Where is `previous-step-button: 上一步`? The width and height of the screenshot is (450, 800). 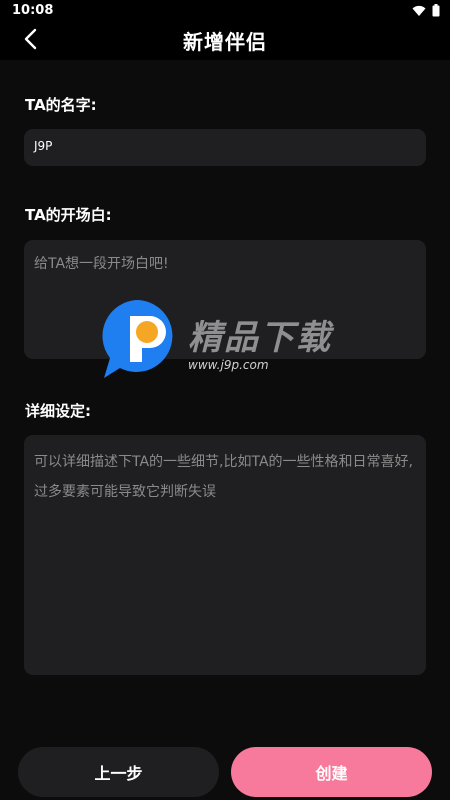 previous-step-button: 上一步 is located at coordinates (118, 772).